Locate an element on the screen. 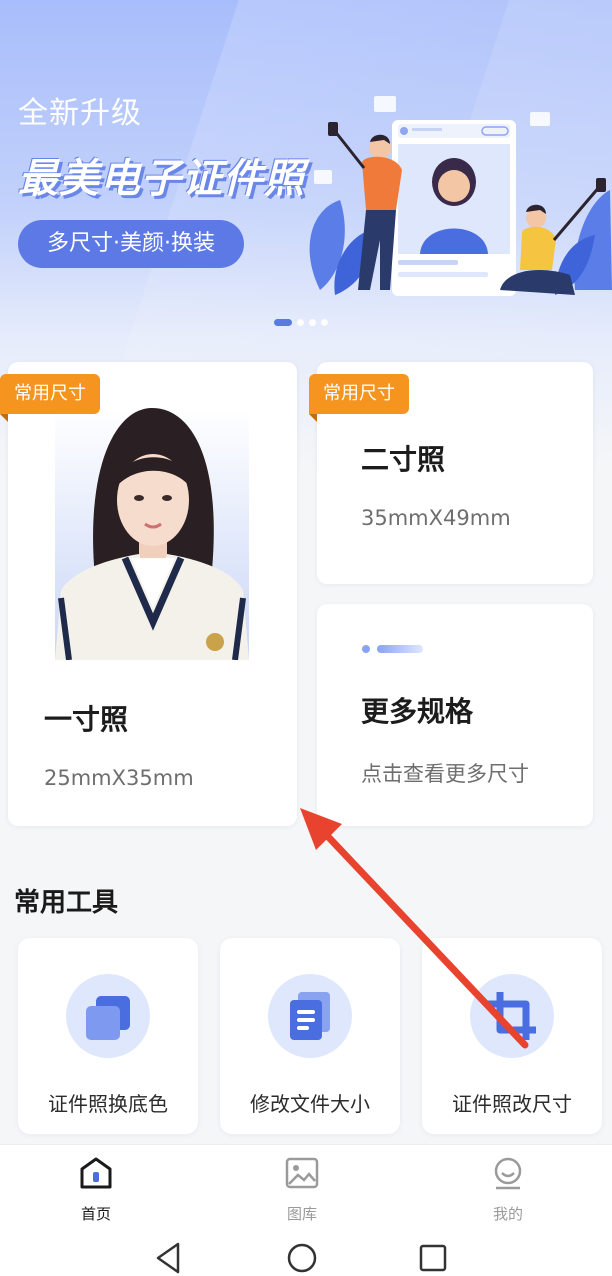 This screenshot has height=1276, width=612. card-more-sizes: 更多规格 点击查看更多尺寸 is located at coordinates (455, 715).